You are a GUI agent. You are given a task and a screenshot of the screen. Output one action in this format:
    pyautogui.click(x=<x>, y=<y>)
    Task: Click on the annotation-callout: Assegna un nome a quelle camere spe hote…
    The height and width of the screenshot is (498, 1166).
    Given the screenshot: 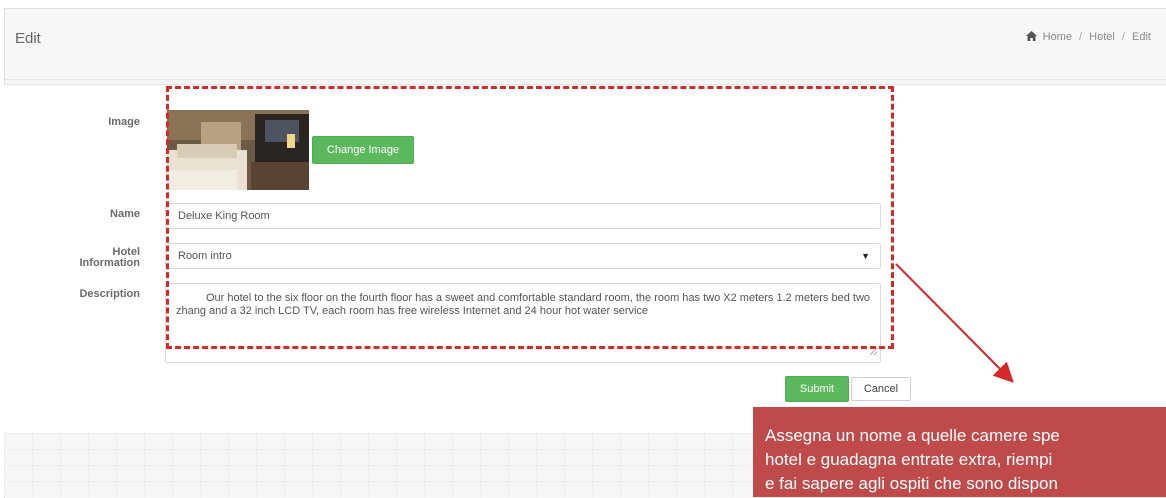 What is the action you would take?
    pyautogui.click(x=959, y=452)
    